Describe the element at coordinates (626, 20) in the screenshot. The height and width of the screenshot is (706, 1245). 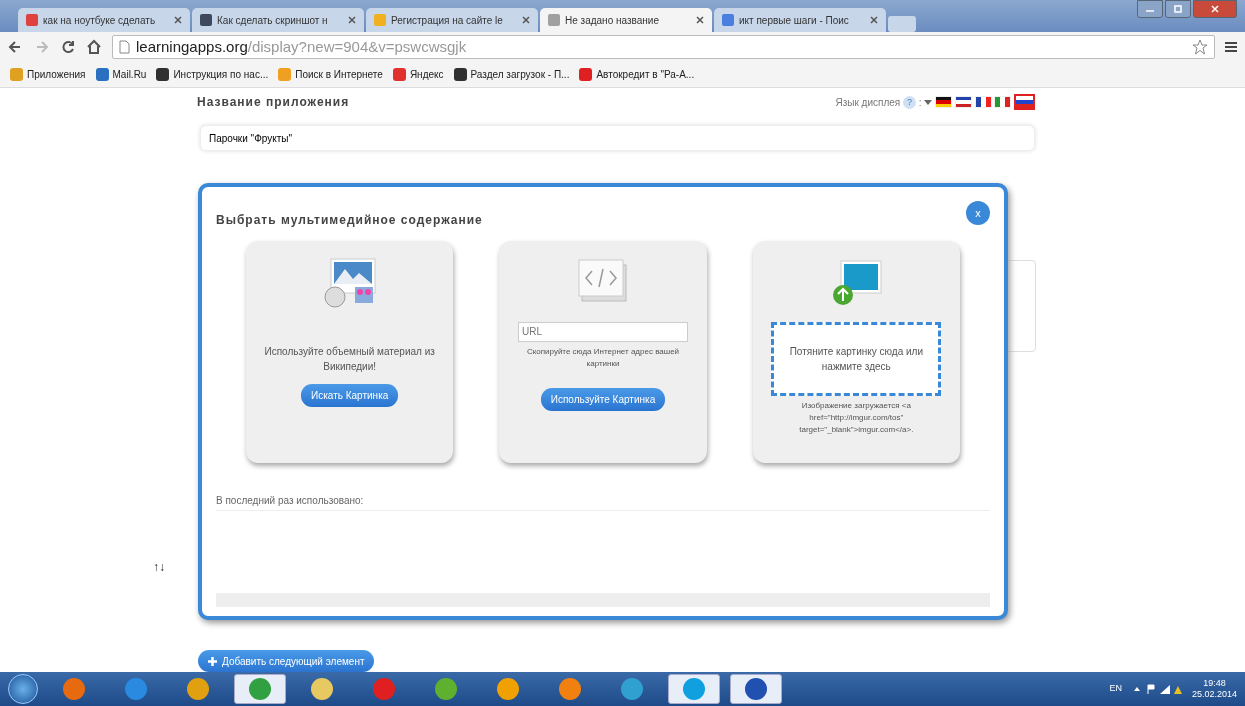
I see `browser-tab: Не задано название` at that location.